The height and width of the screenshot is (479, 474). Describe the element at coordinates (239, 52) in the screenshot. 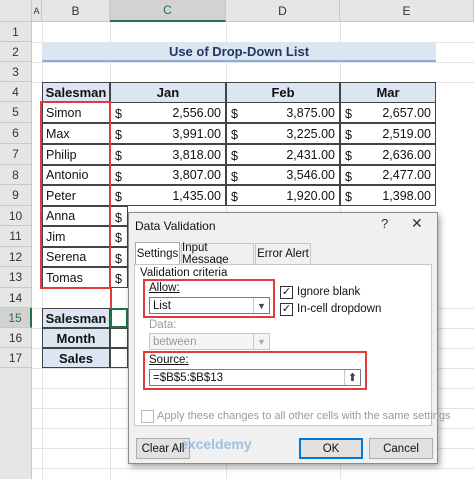

I see `sheet-title: Use of Drop-Down List` at that location.